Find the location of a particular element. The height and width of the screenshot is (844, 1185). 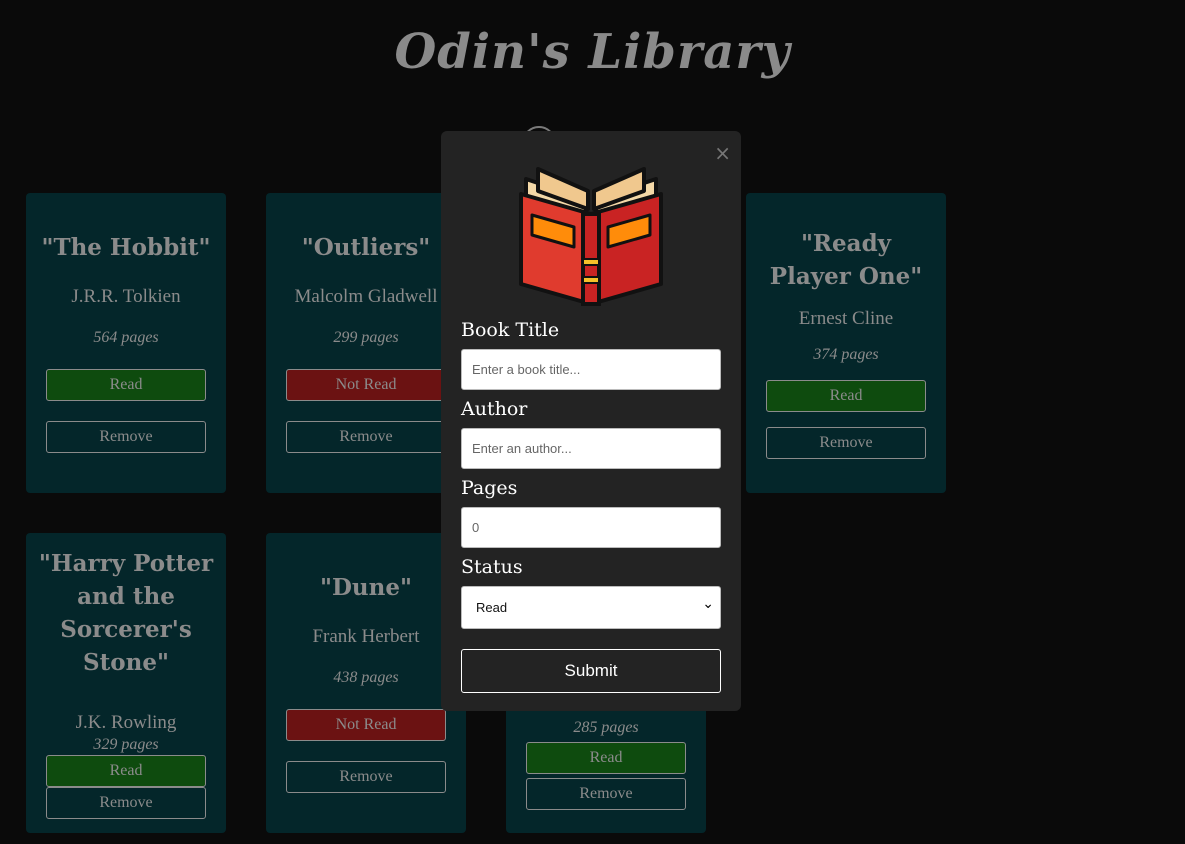

book-pages: 374 pages is located at coordinates (846, 354).